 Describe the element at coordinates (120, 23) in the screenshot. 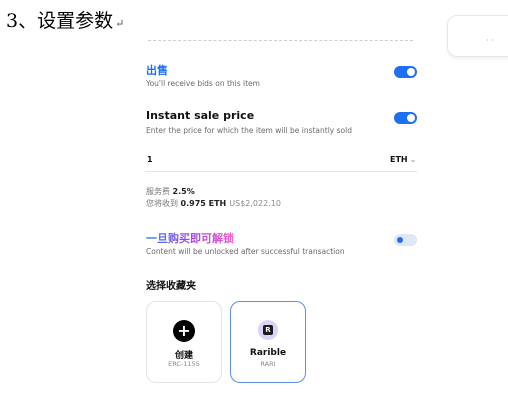

I see `return-mark: ↵` at that location.